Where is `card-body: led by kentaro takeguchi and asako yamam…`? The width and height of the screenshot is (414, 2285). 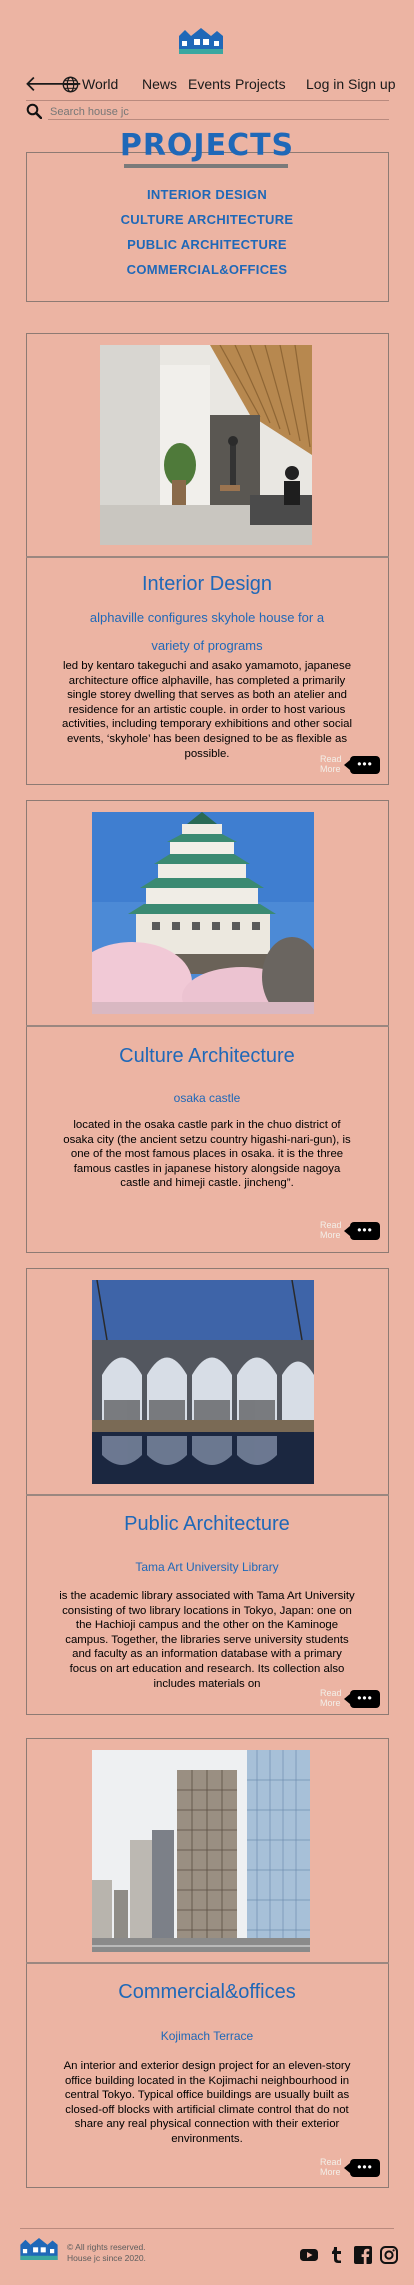 card-body: led by kentaro takeguchi and asako yamam… is located at coordinates (207, 710).